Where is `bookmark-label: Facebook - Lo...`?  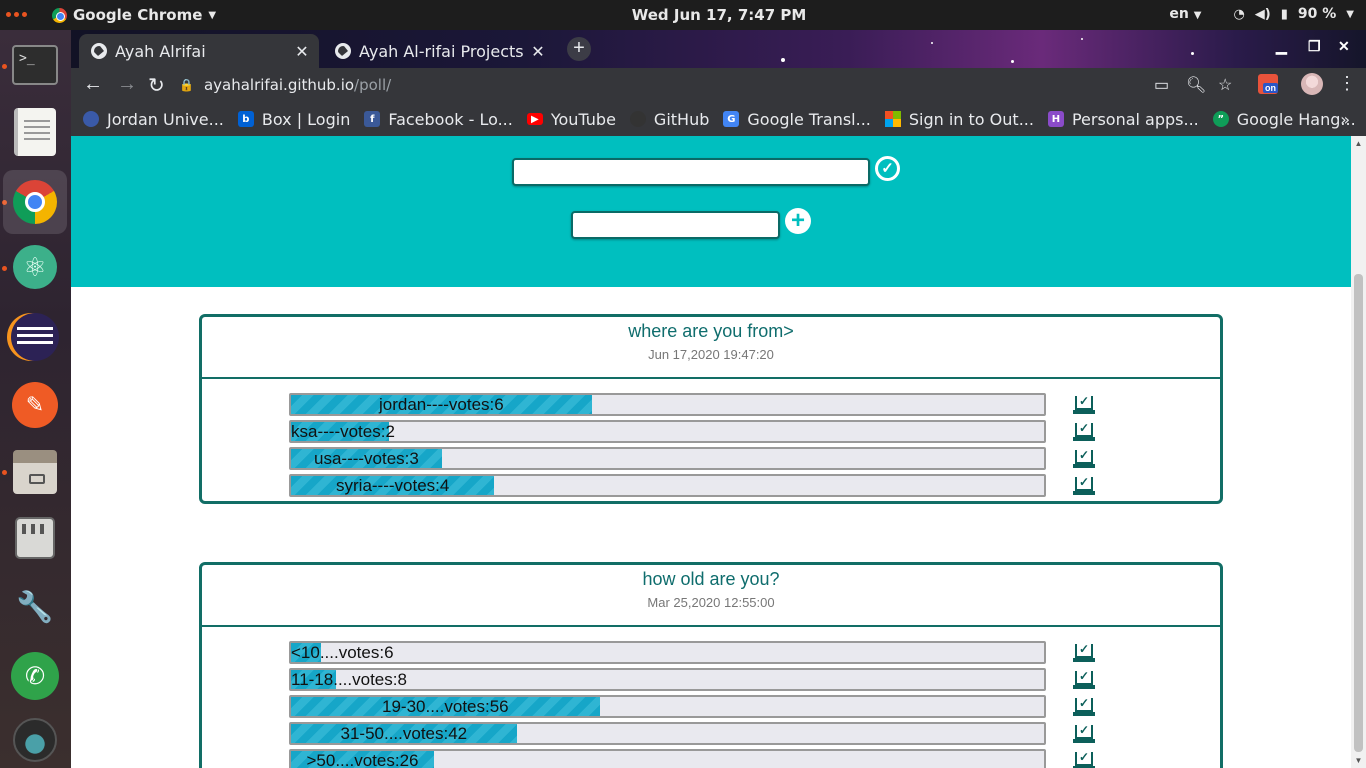
bookmark-label: Facebook - Lo... is located at coordinates (450, 119).